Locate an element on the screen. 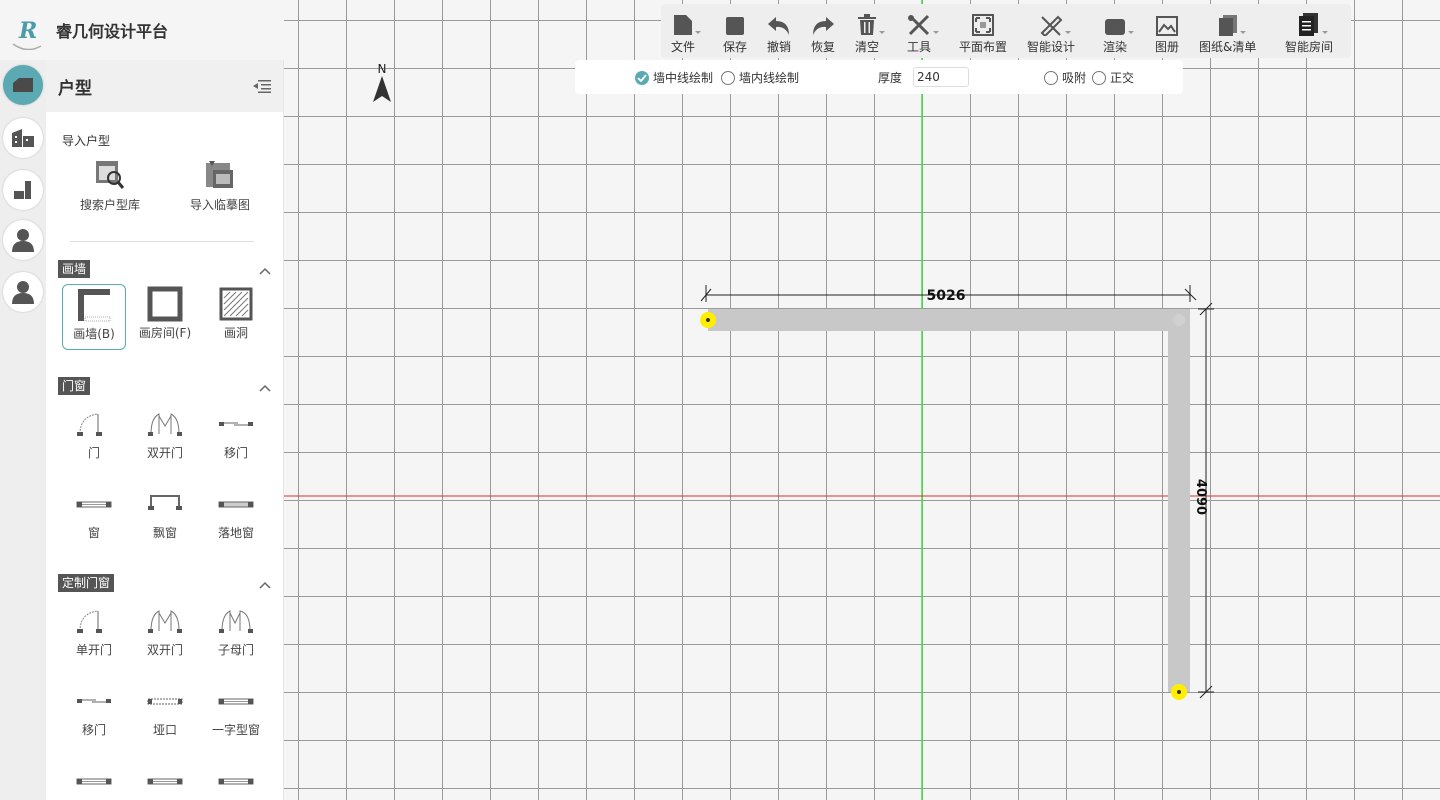  toolbar-drawings-button: 图纸&清单 is located at coordinates (1227, 33).